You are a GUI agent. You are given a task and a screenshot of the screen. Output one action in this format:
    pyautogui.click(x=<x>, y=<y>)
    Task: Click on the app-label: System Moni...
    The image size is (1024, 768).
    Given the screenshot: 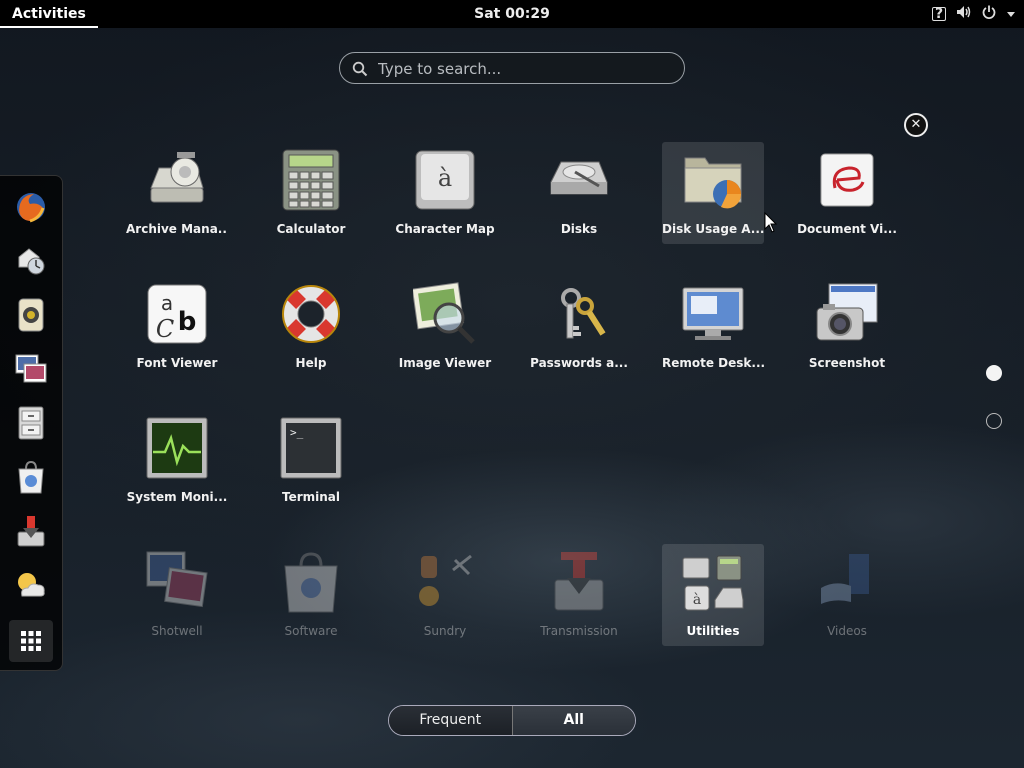 What is the action you would take?
    pyautogui.click(x=177, y=497)
    